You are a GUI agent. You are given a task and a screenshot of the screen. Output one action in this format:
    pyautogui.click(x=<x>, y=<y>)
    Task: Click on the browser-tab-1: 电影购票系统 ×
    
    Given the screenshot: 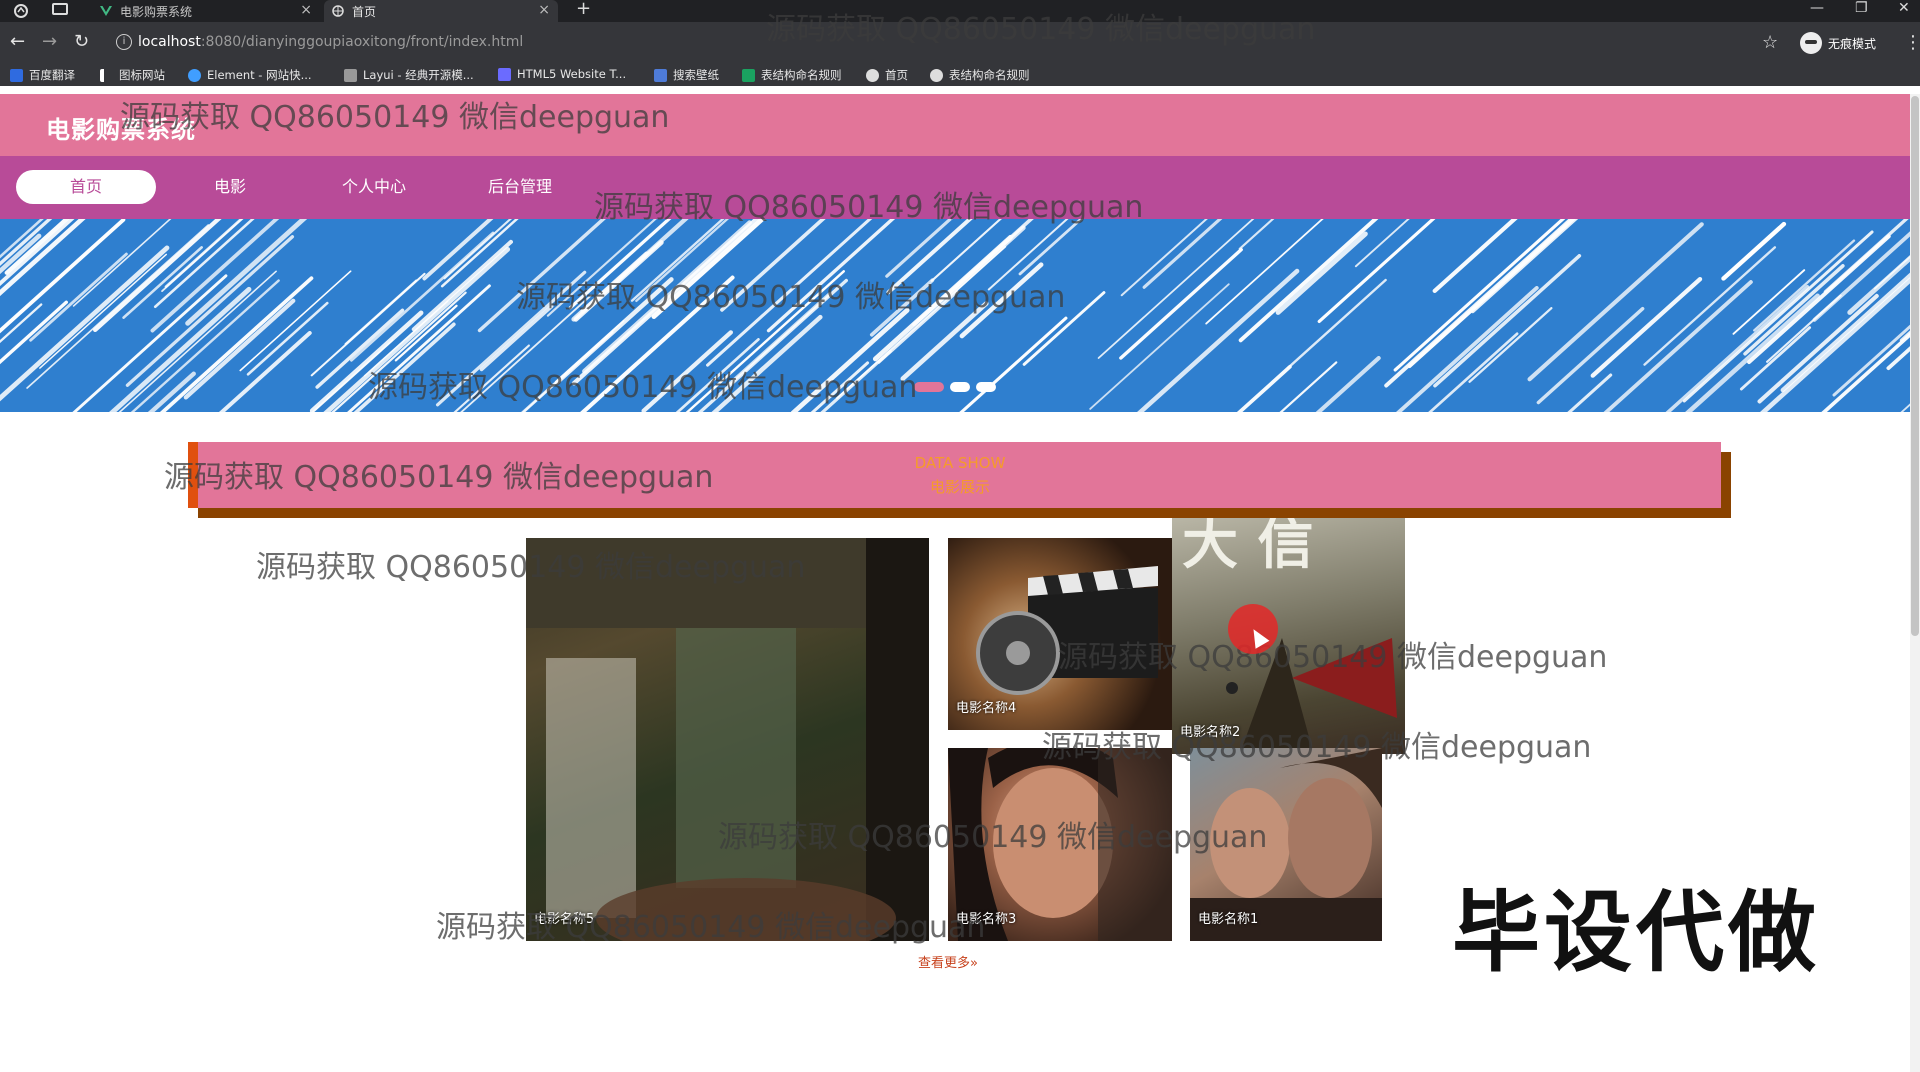 What is the action you would take?
    pyautogui.click(x=206, y=11)
    